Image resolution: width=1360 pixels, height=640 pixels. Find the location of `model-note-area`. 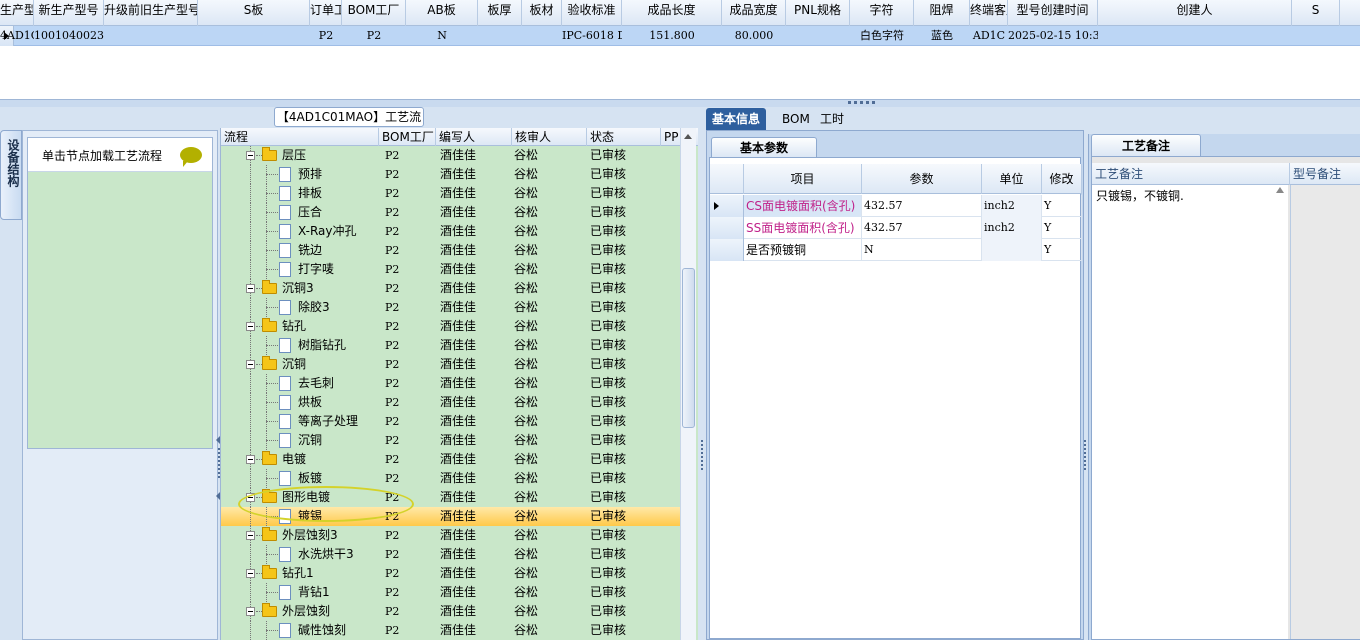

model-note-area is located at coordinates (1325, 412).